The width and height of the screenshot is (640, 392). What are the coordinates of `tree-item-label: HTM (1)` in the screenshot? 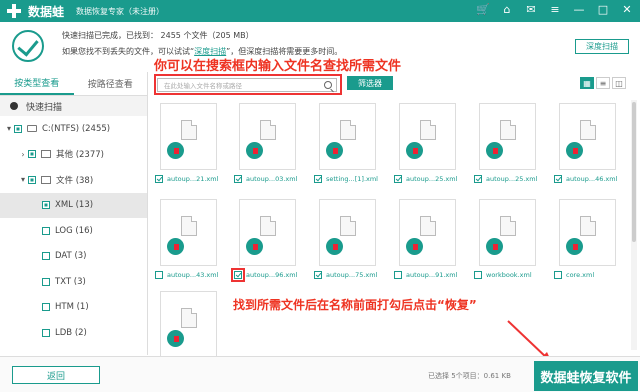 It's located at (72, 307).